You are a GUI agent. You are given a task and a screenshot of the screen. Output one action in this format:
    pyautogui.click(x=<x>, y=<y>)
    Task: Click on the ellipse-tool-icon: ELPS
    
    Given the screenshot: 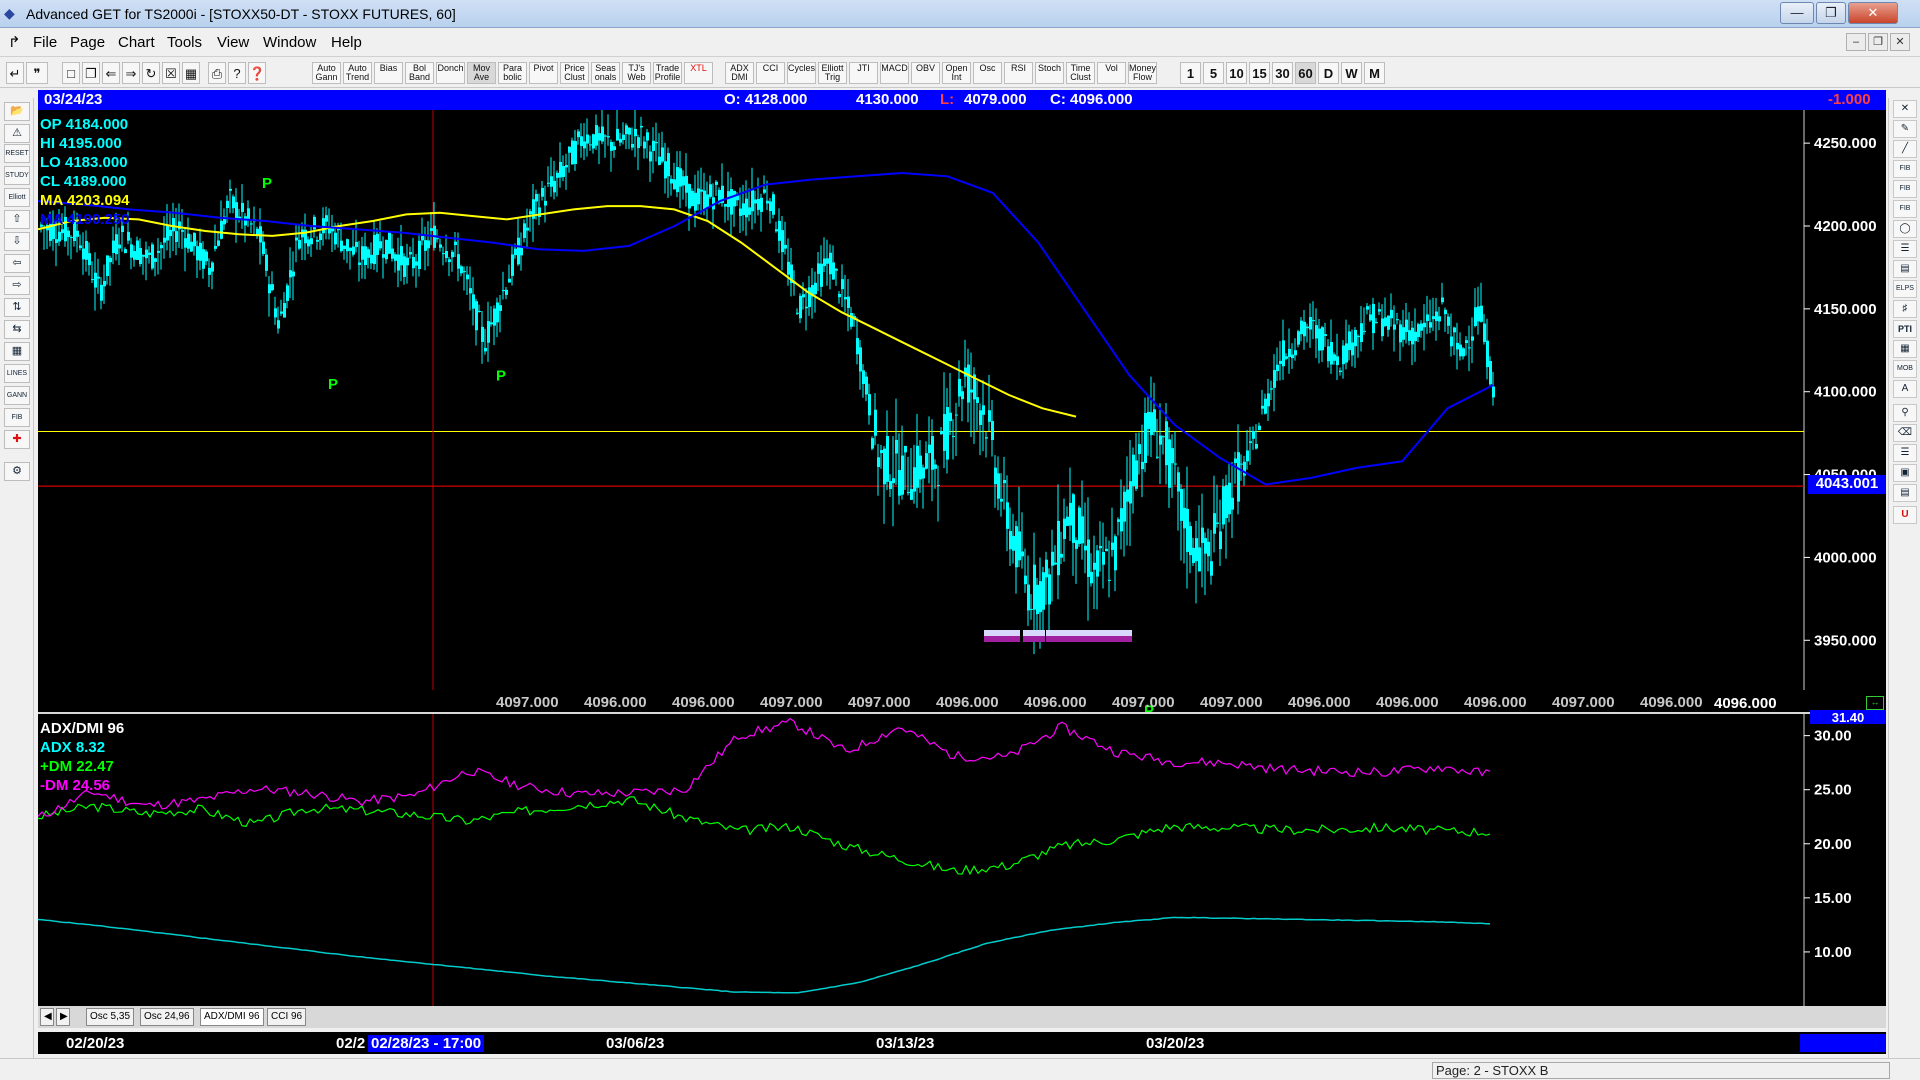 What is the action you would take?
    pyautogui.click(x=1905, y=289)
    